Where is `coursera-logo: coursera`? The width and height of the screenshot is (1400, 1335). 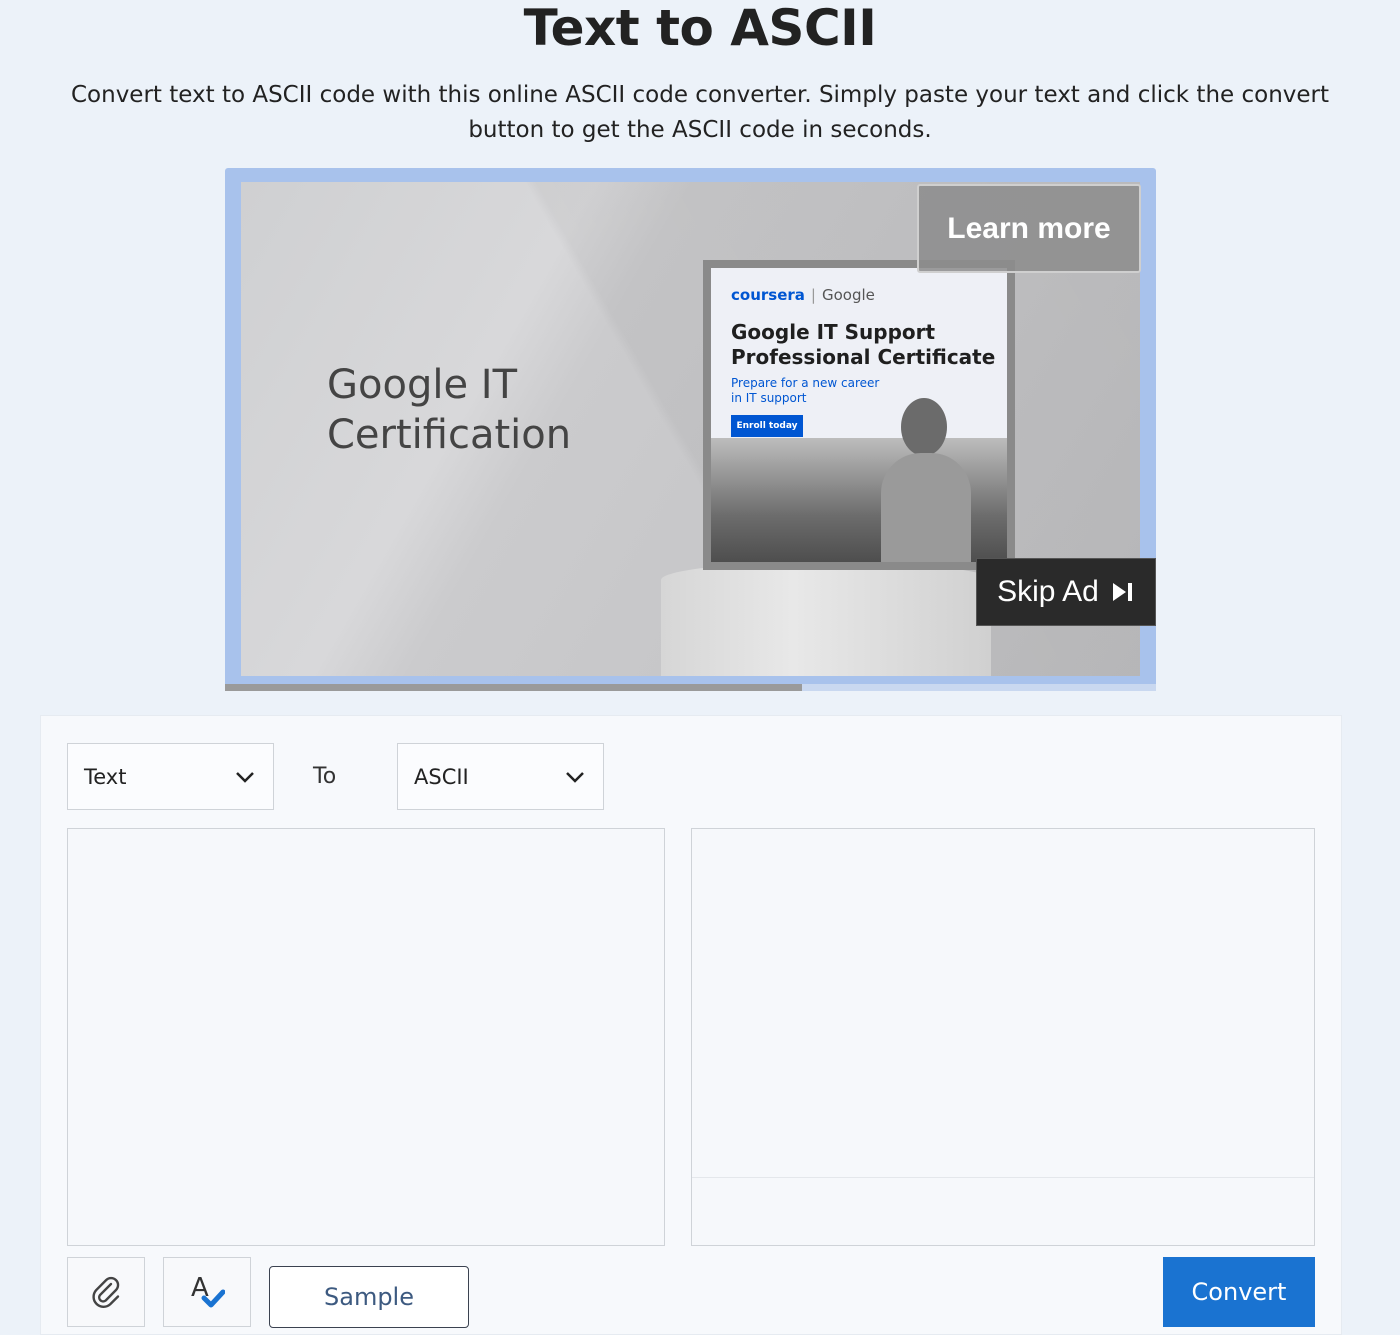
coursera-logo: coursera is located at coordinates (768, 295).